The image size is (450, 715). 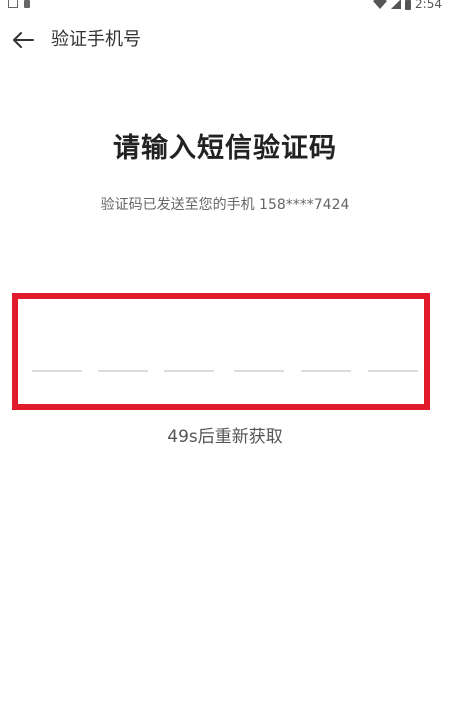 I want to click on header: 验证手机号, so click(x=225, y=40).